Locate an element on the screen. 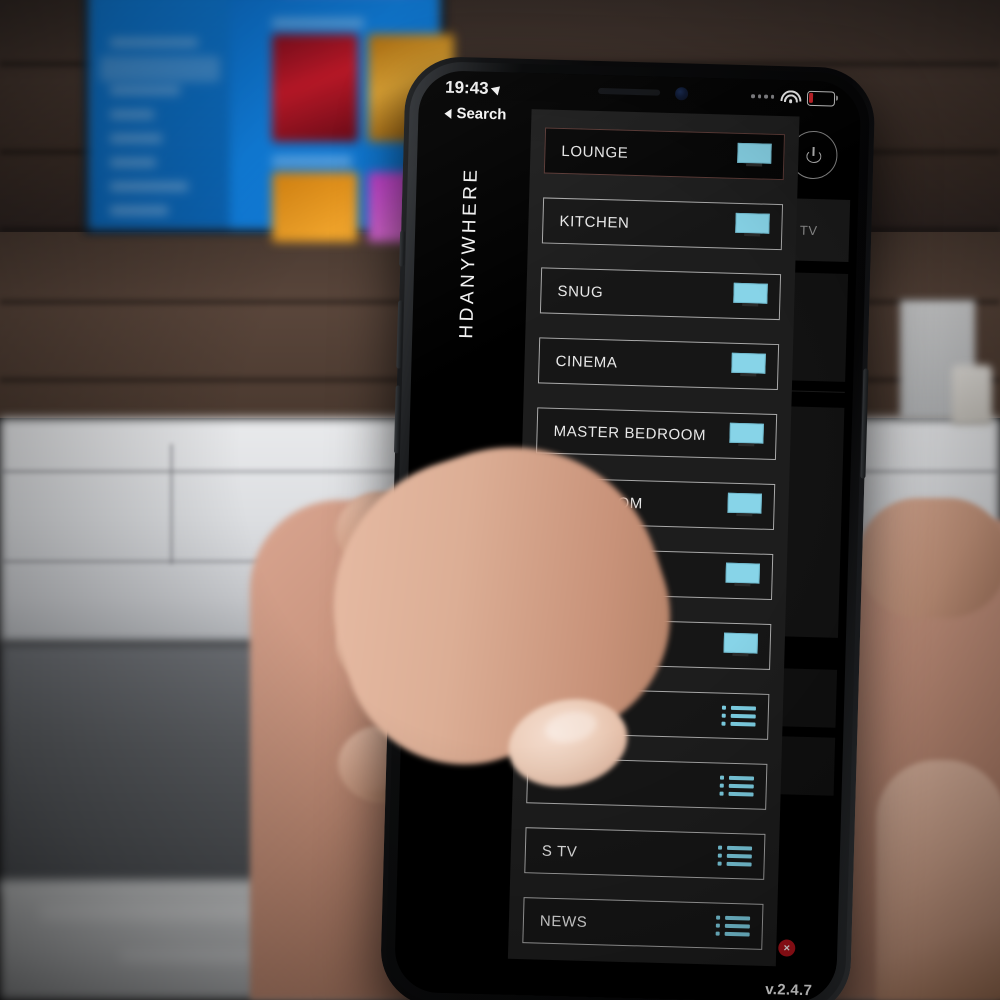 This screenshot has width=1000, height=1000. room-label: S TV is located at coordinates (559, 851).